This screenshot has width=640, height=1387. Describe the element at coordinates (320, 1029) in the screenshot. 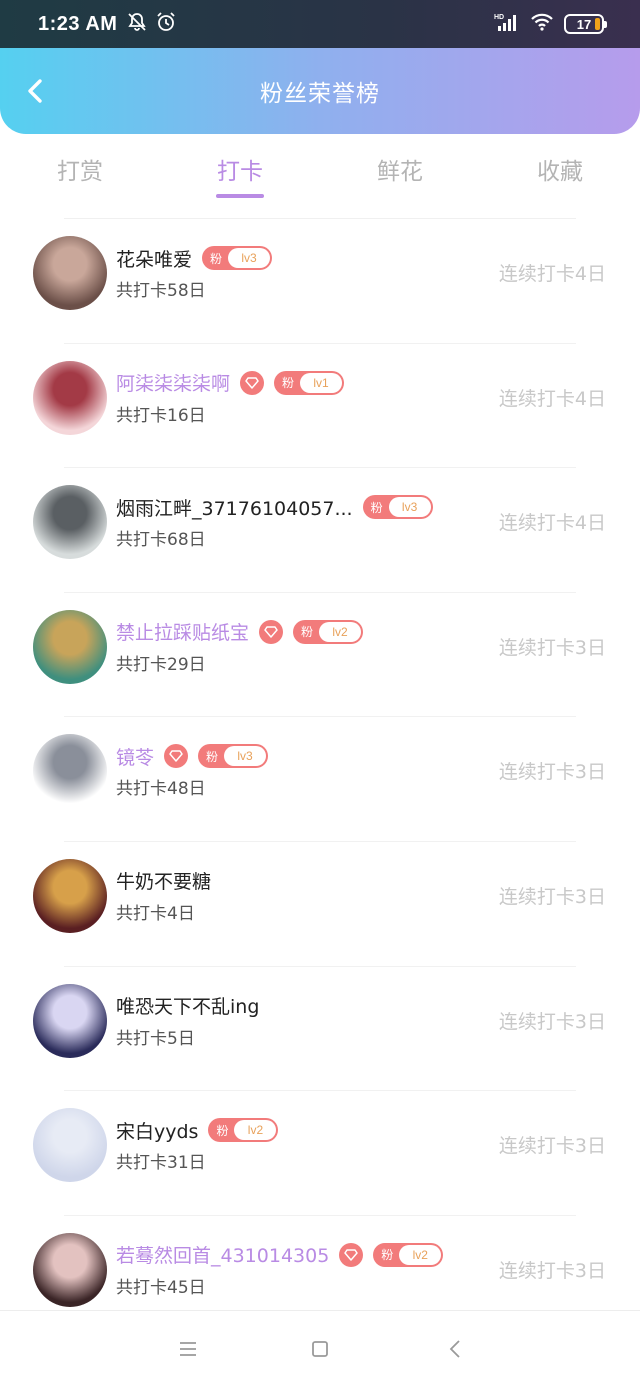

I see `list-item: 唯恐天下不乱ing 共打卡5日 连续打卡3日` at that location.